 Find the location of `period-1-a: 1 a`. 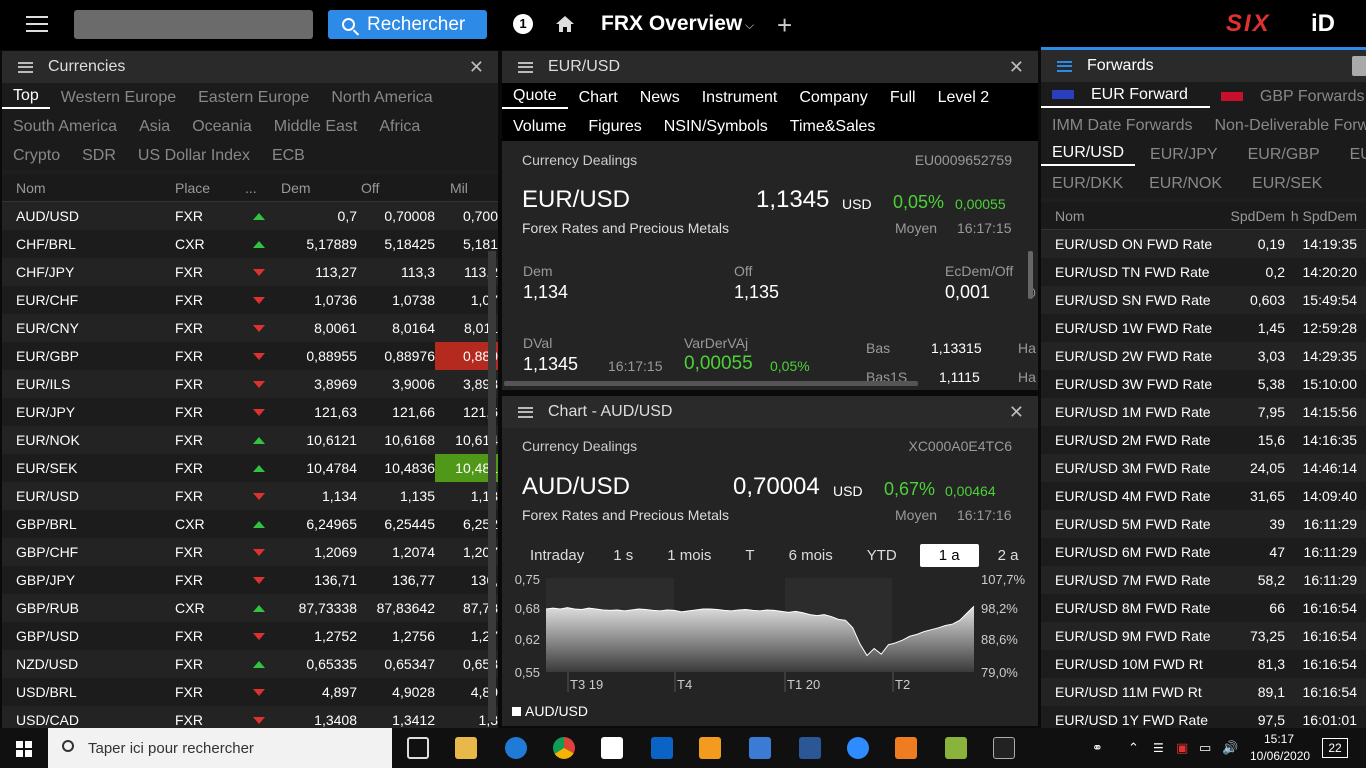

period-1-a: 1 a is located at coordinates (949, 555).